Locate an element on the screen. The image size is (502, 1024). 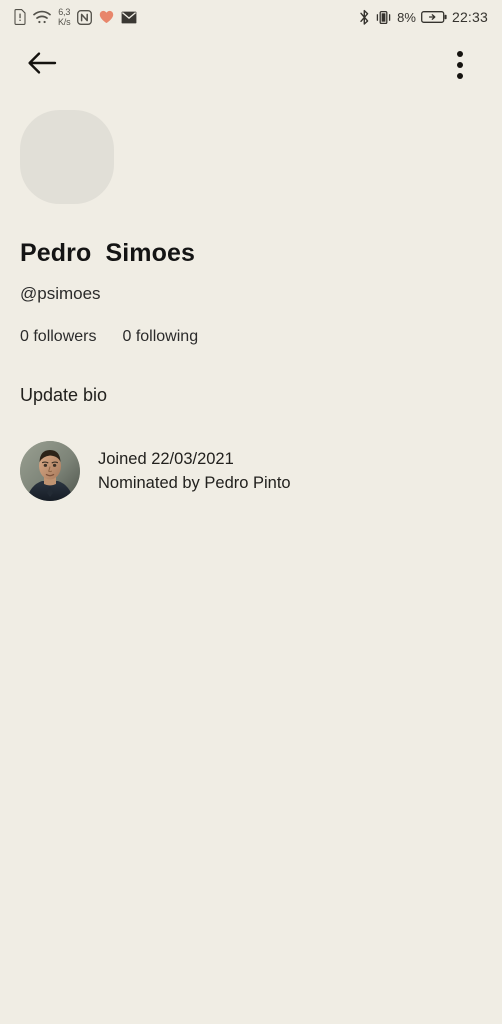
joined-date: Joined 22/03/2021 is located at coordinates (166, 458).